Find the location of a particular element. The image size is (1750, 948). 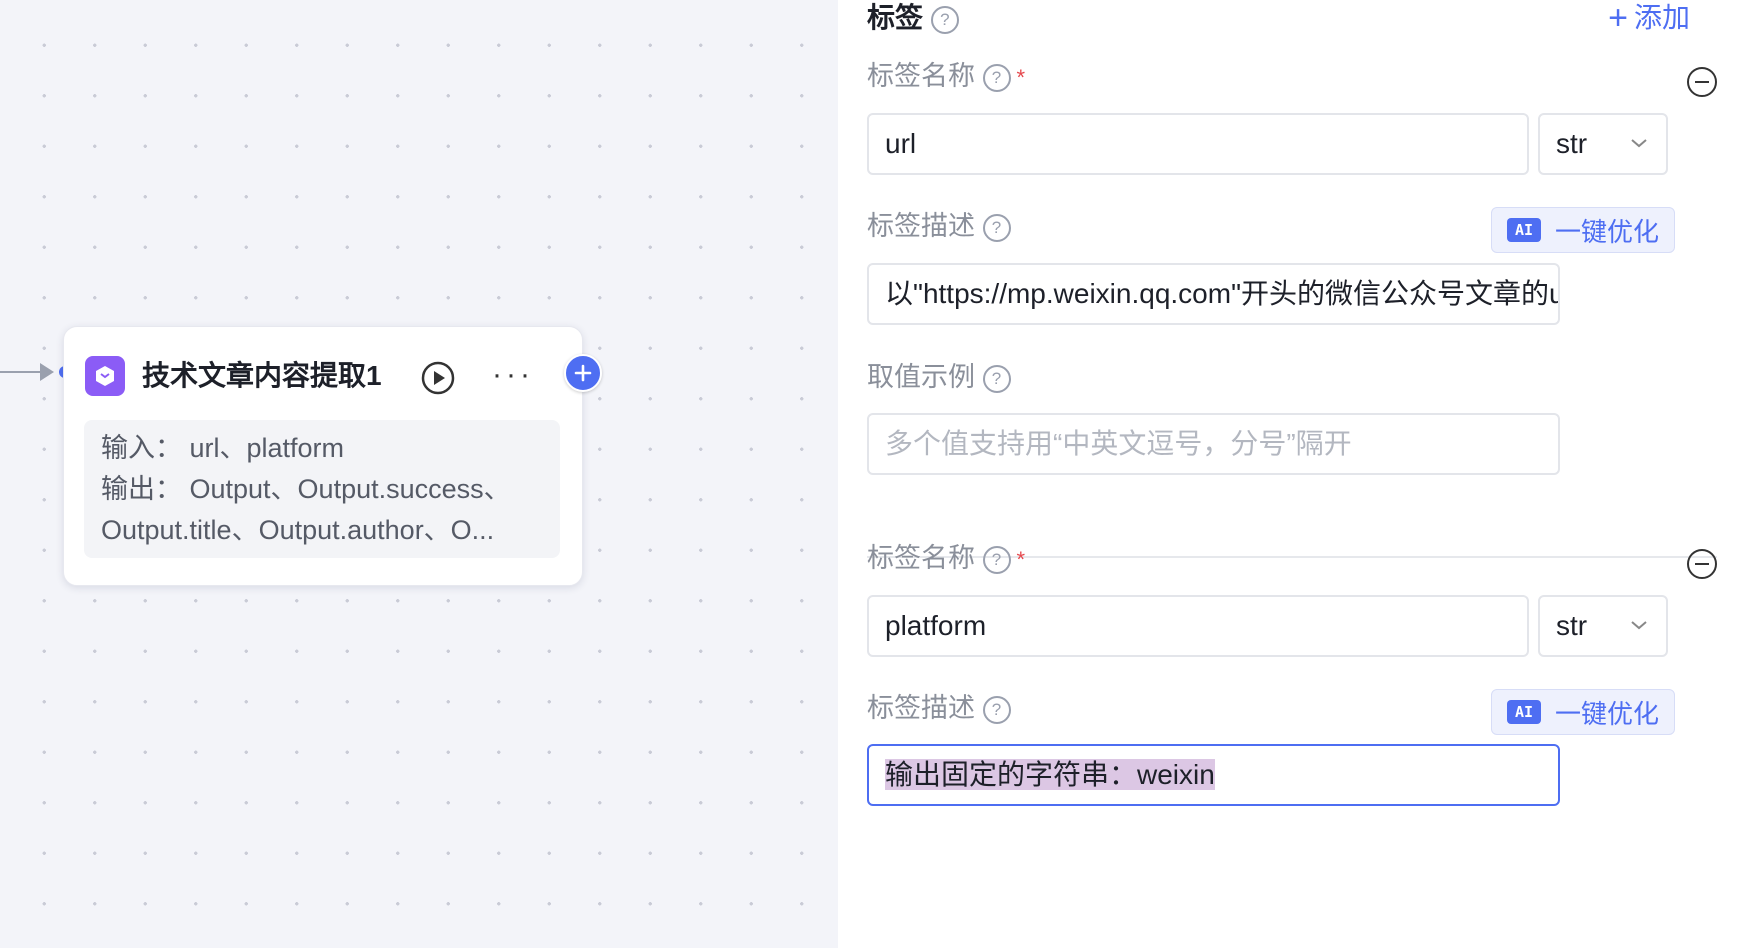

tag-desc-input: 输出固定的字符串：weixin is located at coordinates (1213, 775).